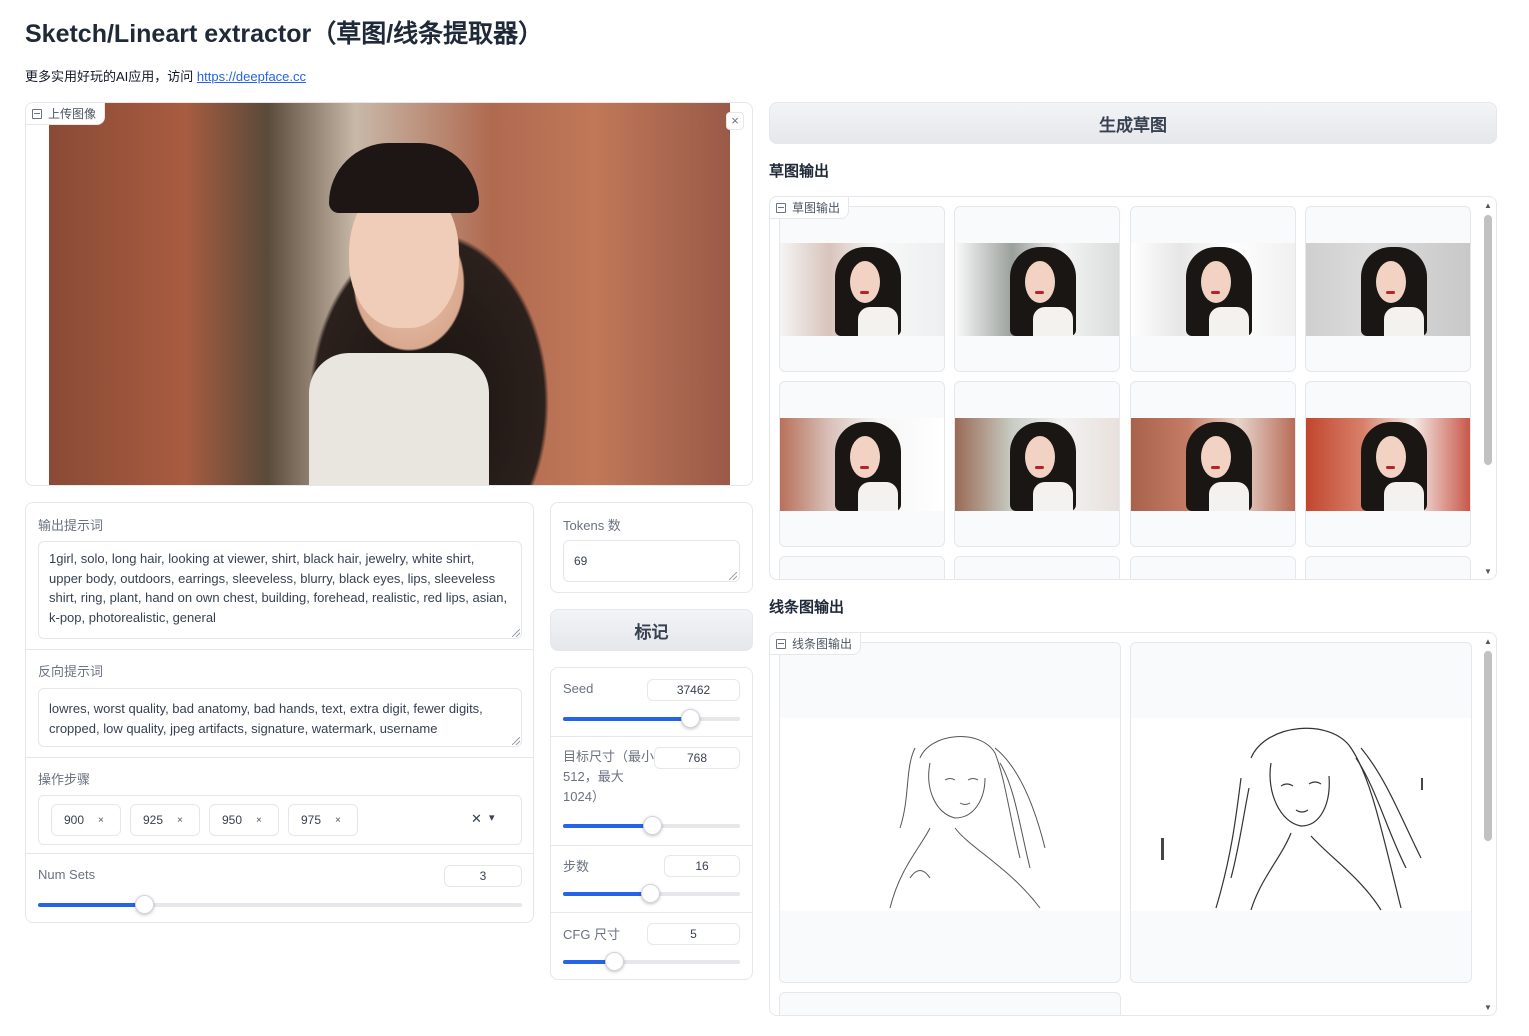 The height and width of the screenshot is (1036, 1529). Describe the element at coordinates (476, 819) in the screenshot. I see `clear-all-icon: ✕` at that location.